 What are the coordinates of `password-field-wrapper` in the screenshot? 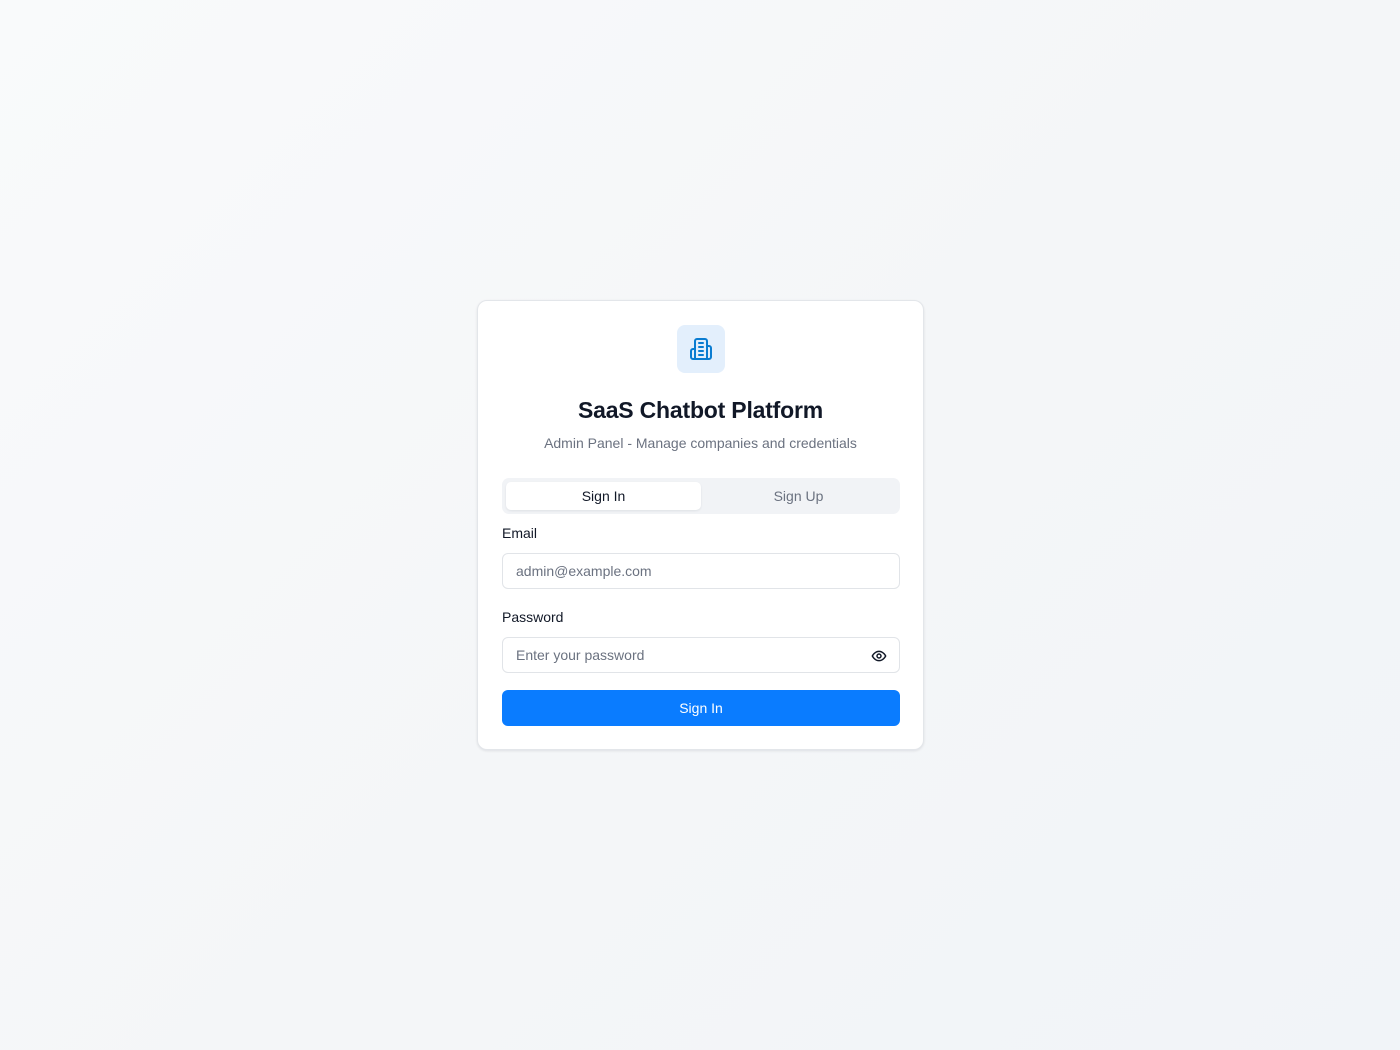 It's located at (701, 655).